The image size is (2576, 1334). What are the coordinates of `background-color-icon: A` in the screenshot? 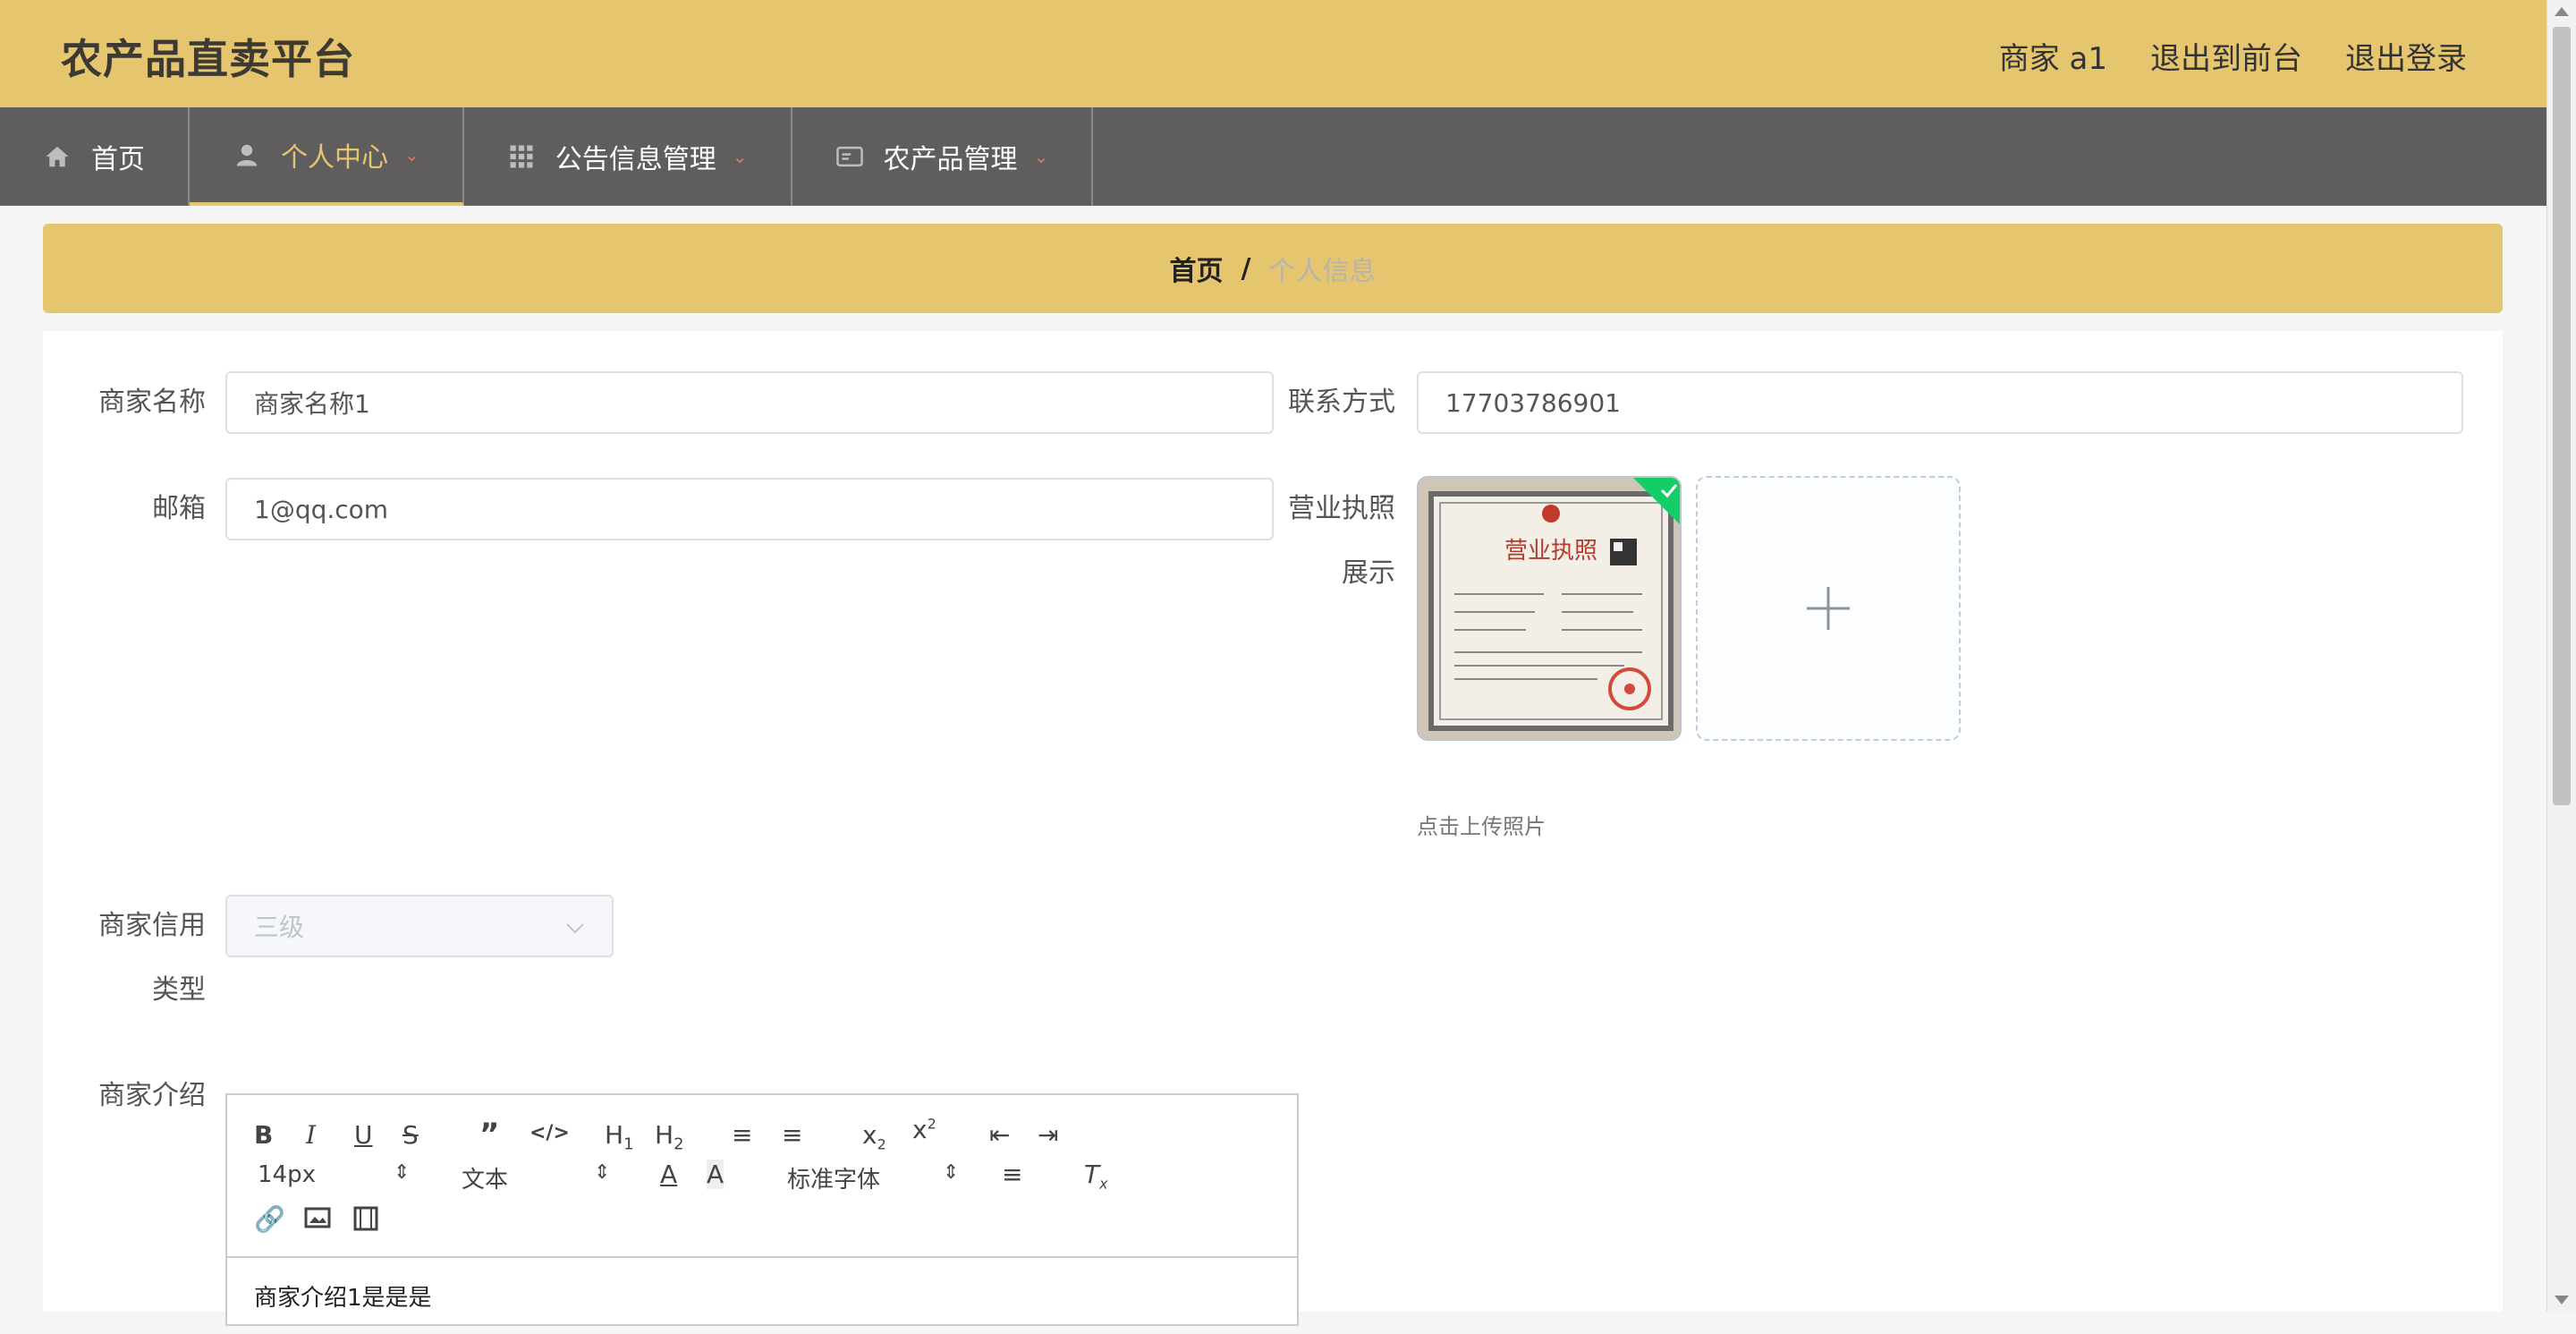 It's located at (715, 1174).